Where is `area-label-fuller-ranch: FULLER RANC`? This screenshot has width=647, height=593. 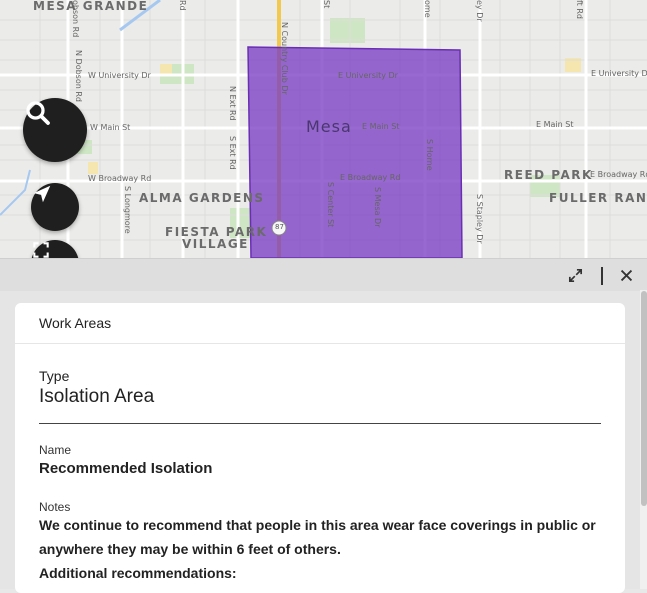
area-label-fuller-ranch: FULLER RANC is located at coordinates (598, 198).